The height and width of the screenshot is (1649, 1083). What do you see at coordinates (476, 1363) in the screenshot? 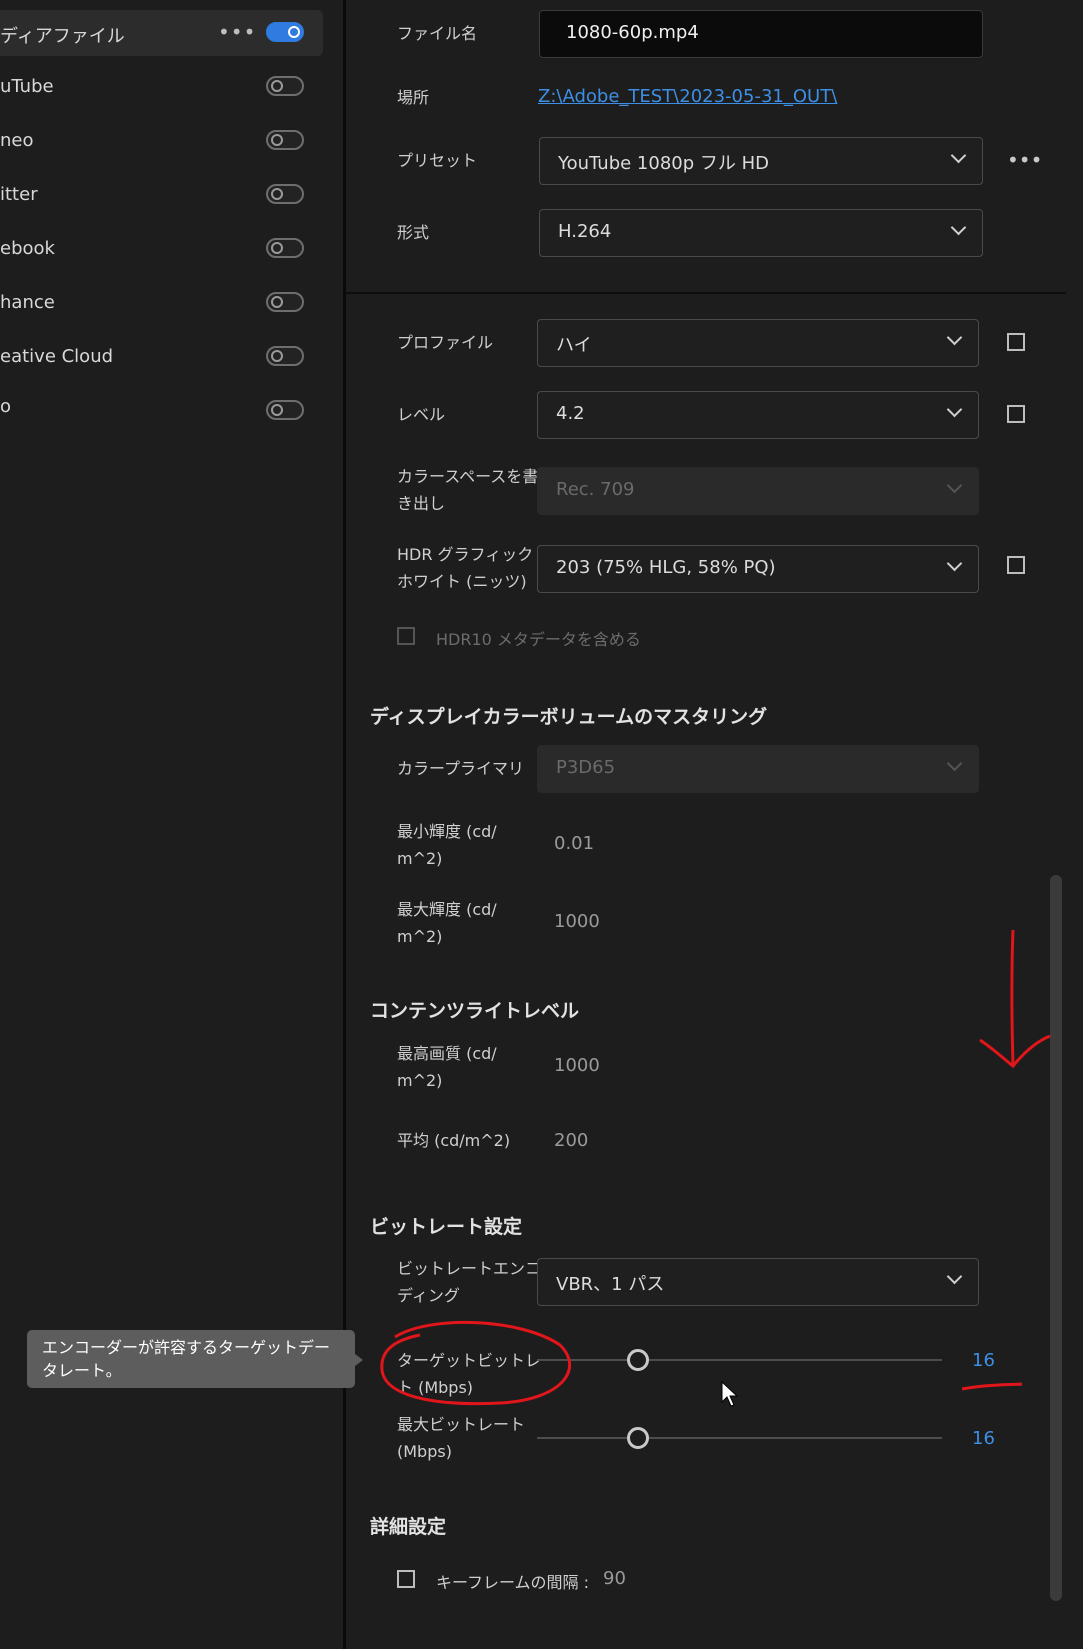
I see `annotation-ellipse` at bounding box center [476, 1363].